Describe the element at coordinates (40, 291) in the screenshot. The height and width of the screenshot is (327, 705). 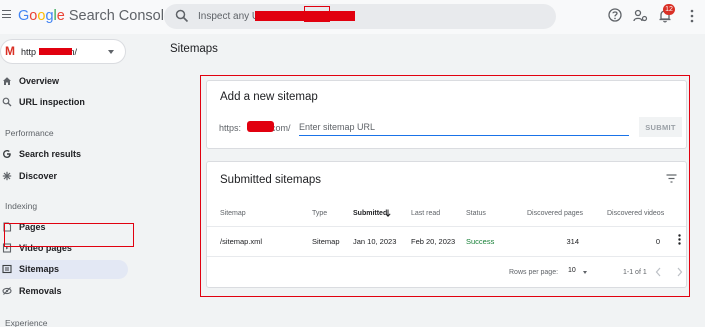
I see `sidebar-item-label: Removals` at that location.